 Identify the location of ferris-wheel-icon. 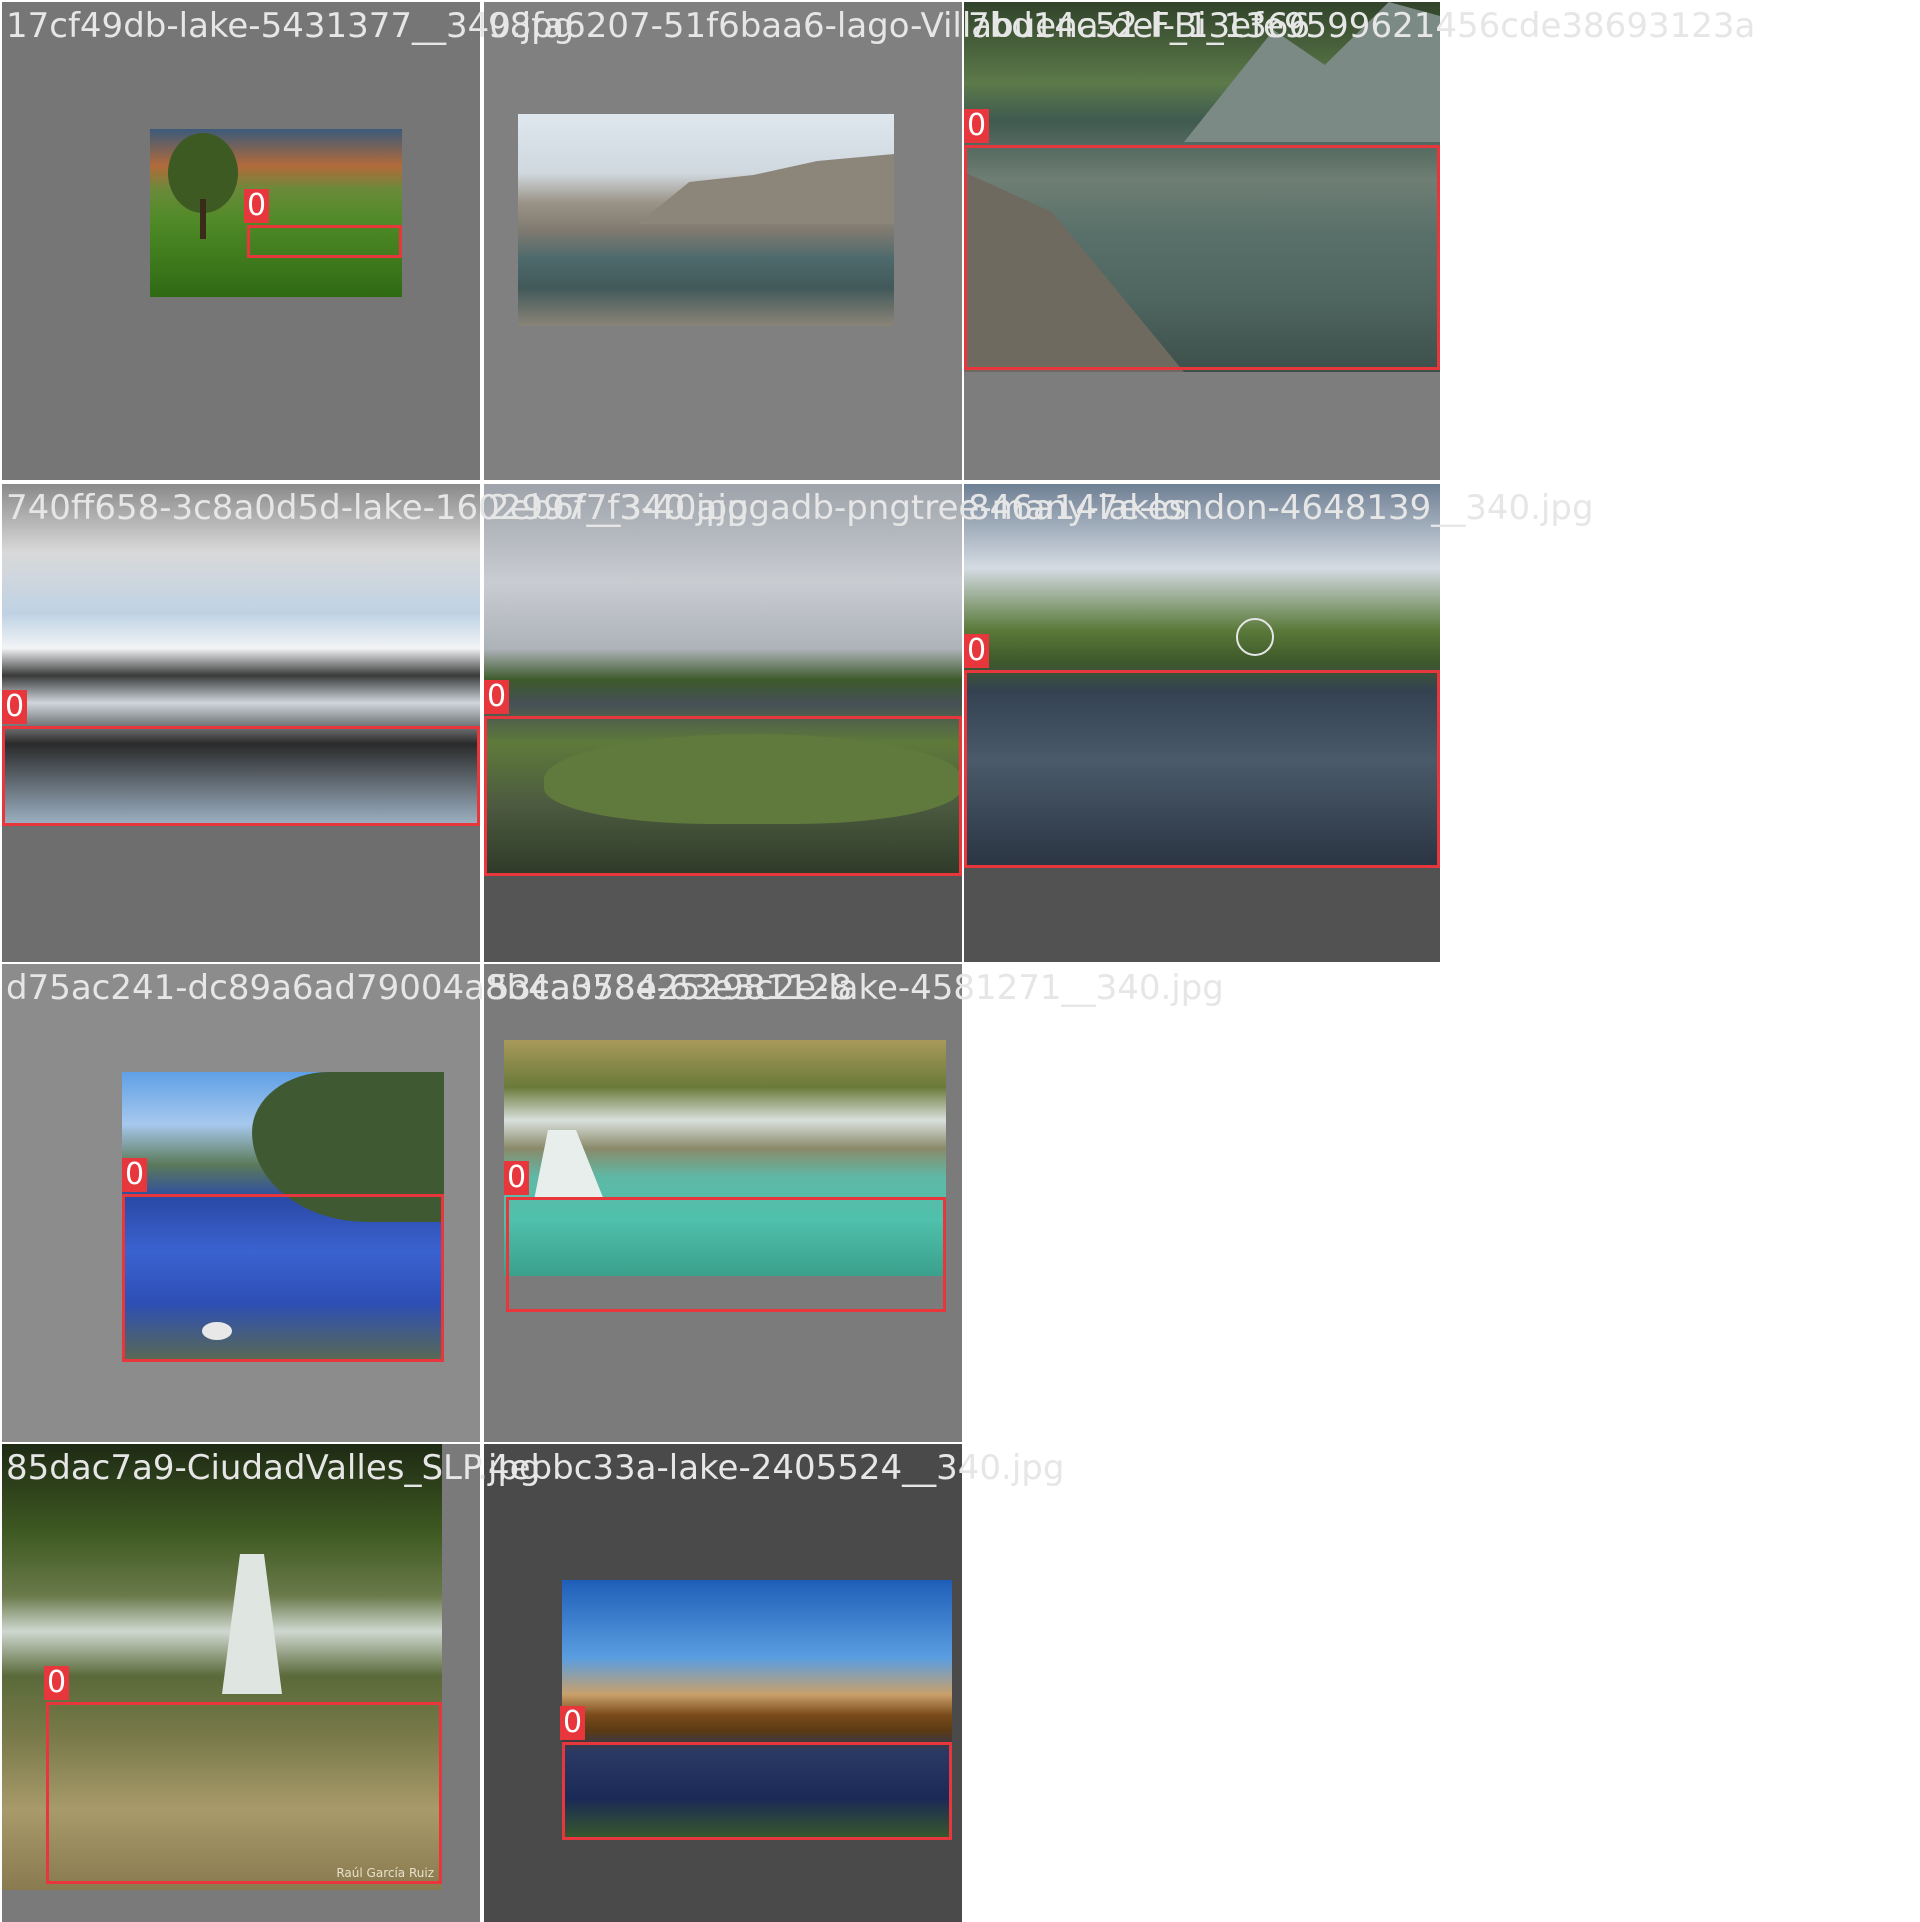
(1255, 637).